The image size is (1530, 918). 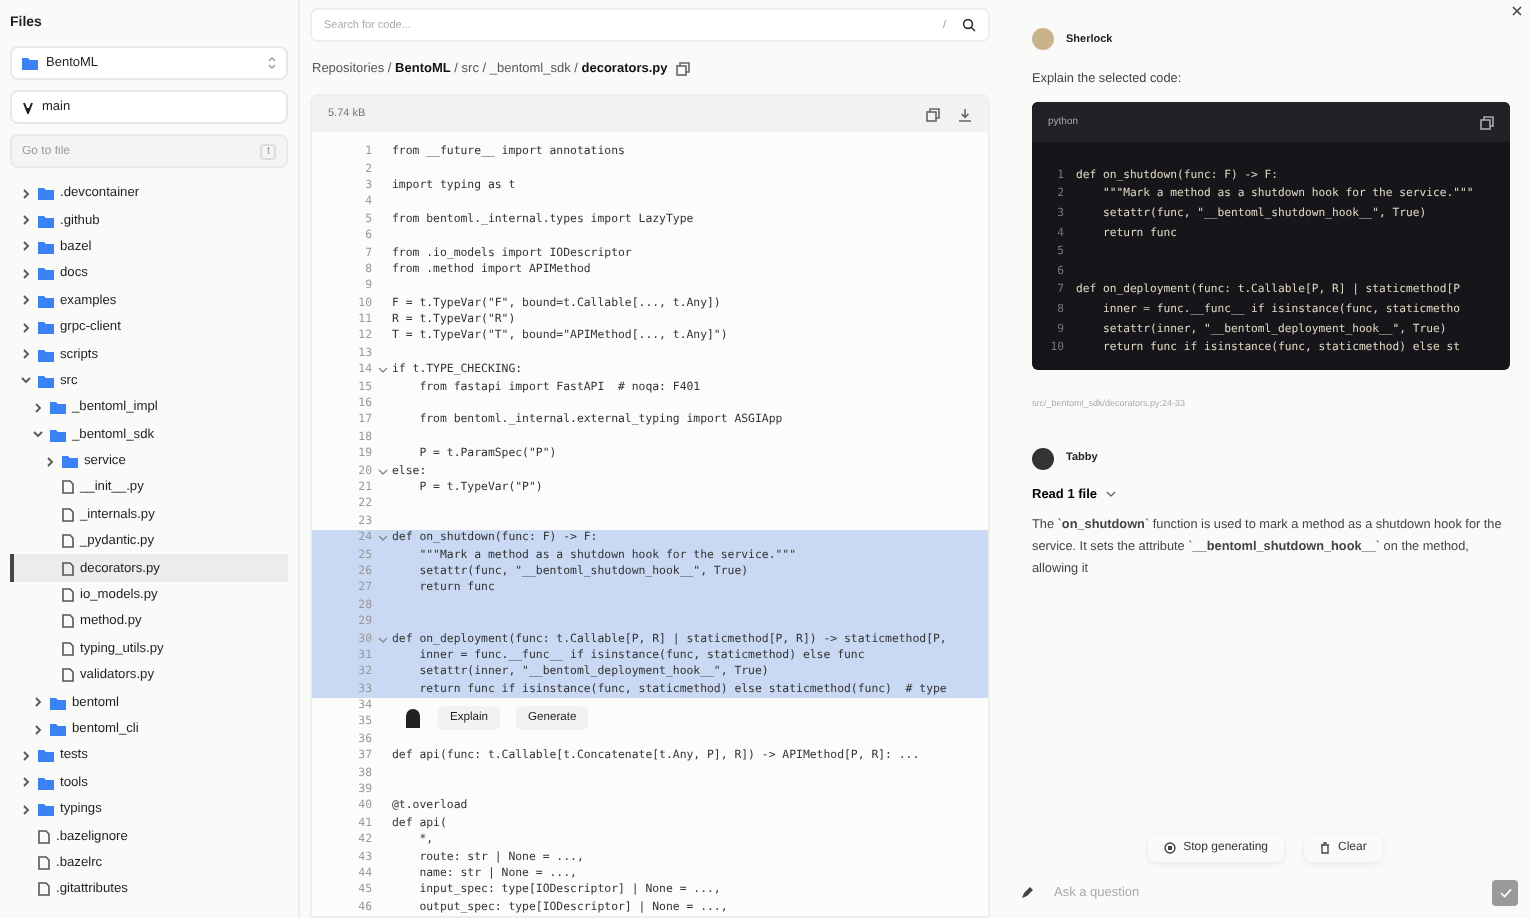 What do you see at coordinates (1027, 893) in the screenshot?
I see `edit-icon` at bounding box center [1027, 893].